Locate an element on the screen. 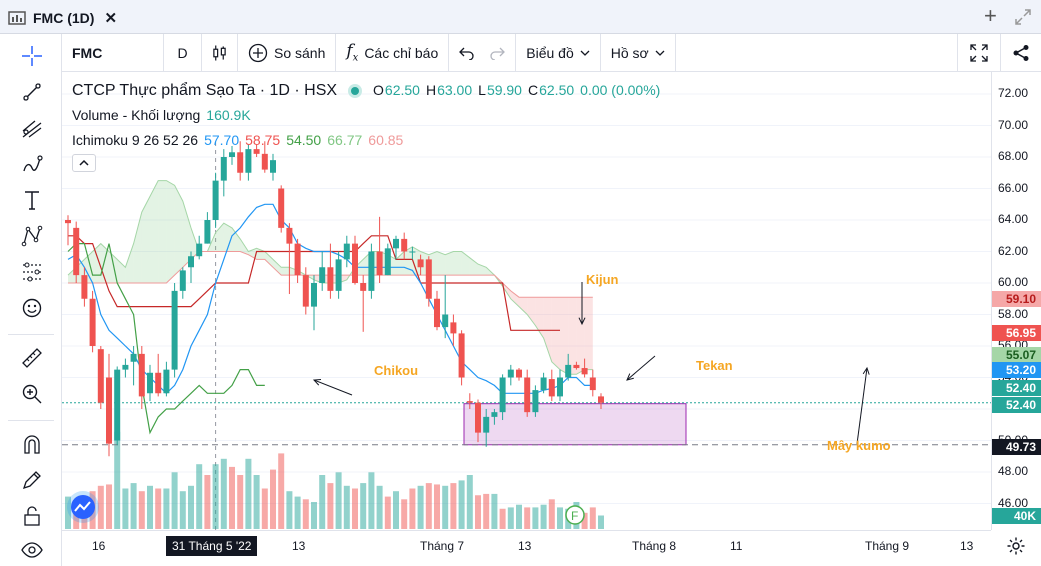 The width and height of the screenshot is (1041, 566). add-tab-icon: + is located at coordinates (990, 16).